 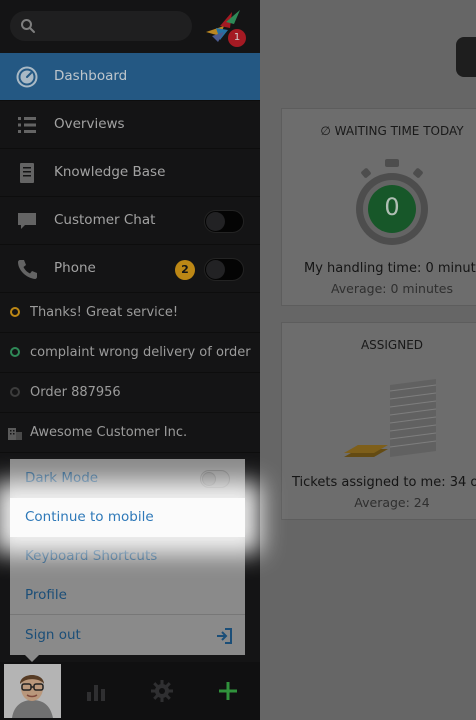 What do you see at coordinates (91, 556) in the screenshot?
I see `keyboard-shortcuts-label: Keyboard Shortcuts` at bounding box center [91, 556].